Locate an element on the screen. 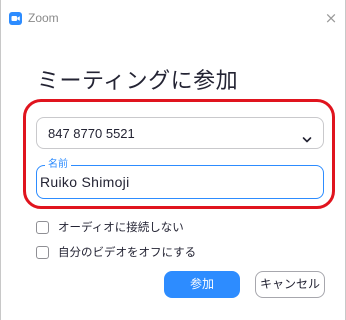 The height and width of the screenshot is (320, 346). video-off-checkbox is located at coordinates (42, 252).